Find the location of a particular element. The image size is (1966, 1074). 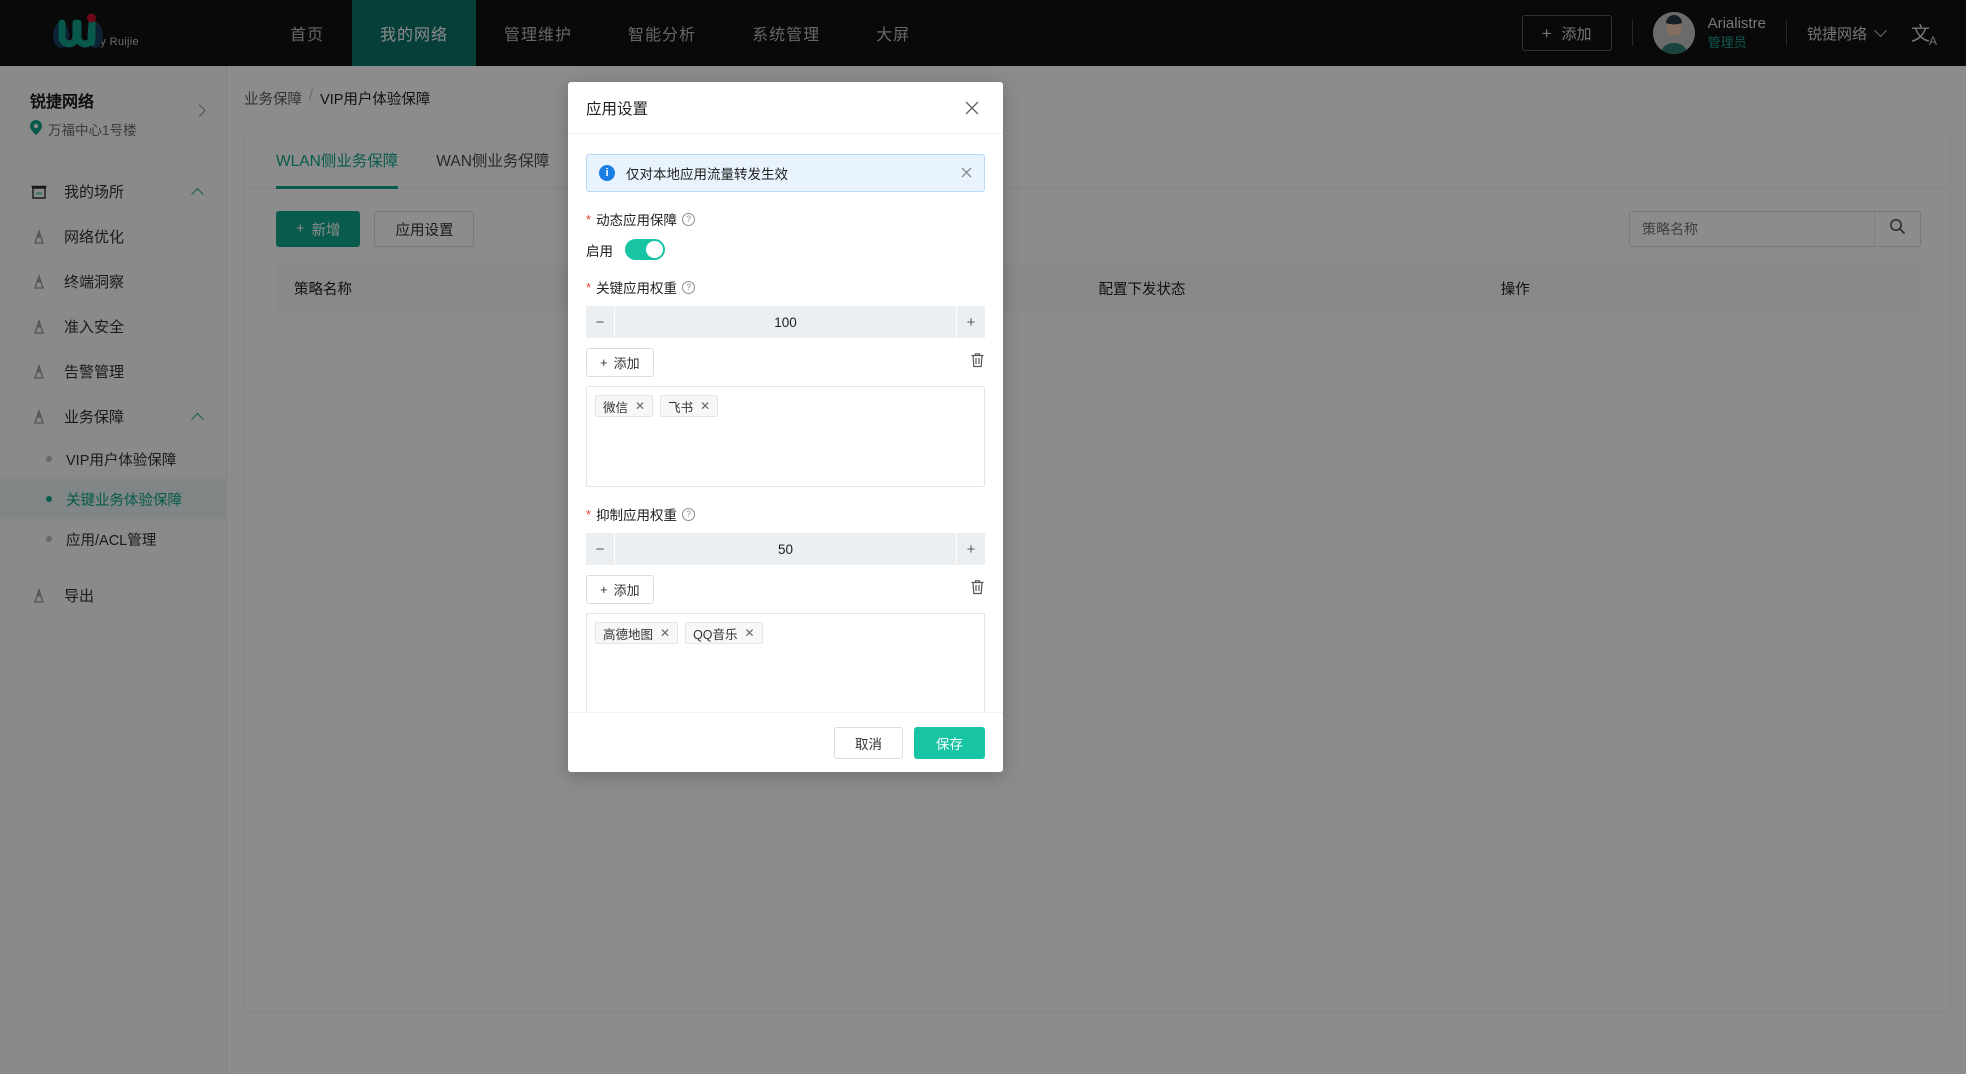

key-app-add-label: 添加 is located at coordinates (626, 363).